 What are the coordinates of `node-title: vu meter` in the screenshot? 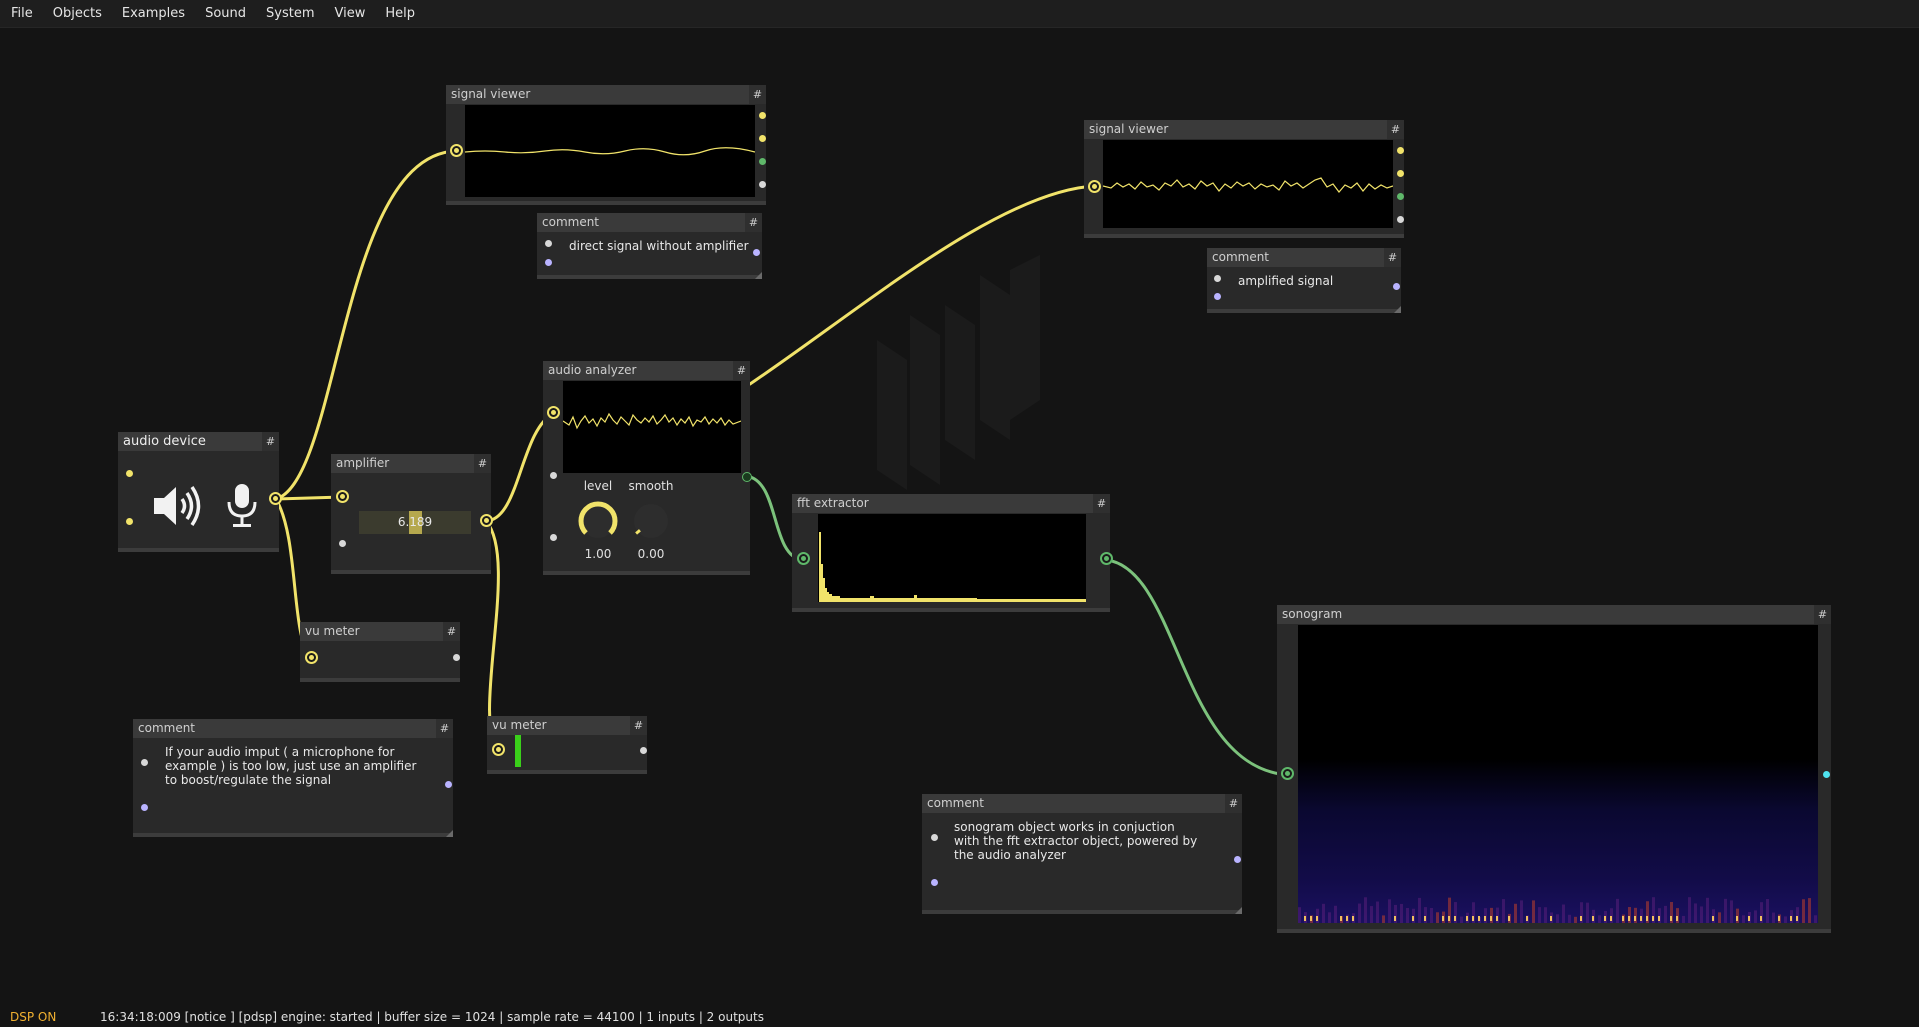 It's located at (380, 631).